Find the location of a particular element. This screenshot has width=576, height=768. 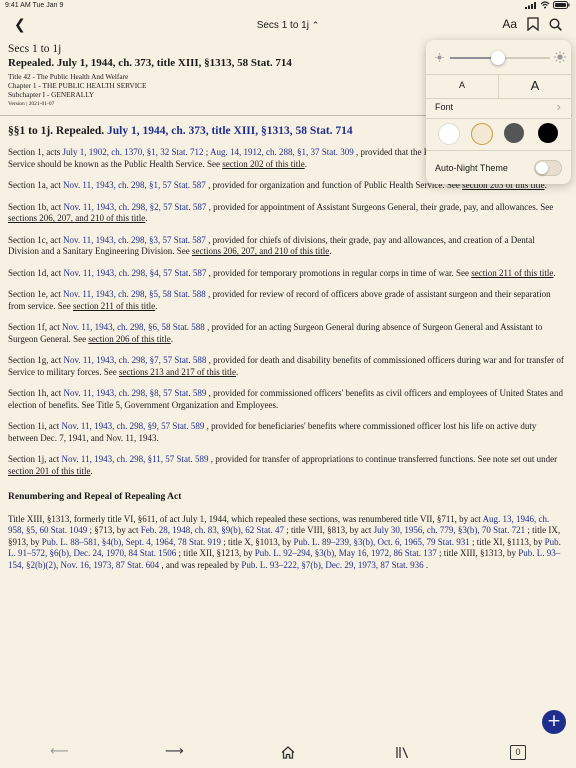

brightness-low-icon is located at coordinates (439, 57).